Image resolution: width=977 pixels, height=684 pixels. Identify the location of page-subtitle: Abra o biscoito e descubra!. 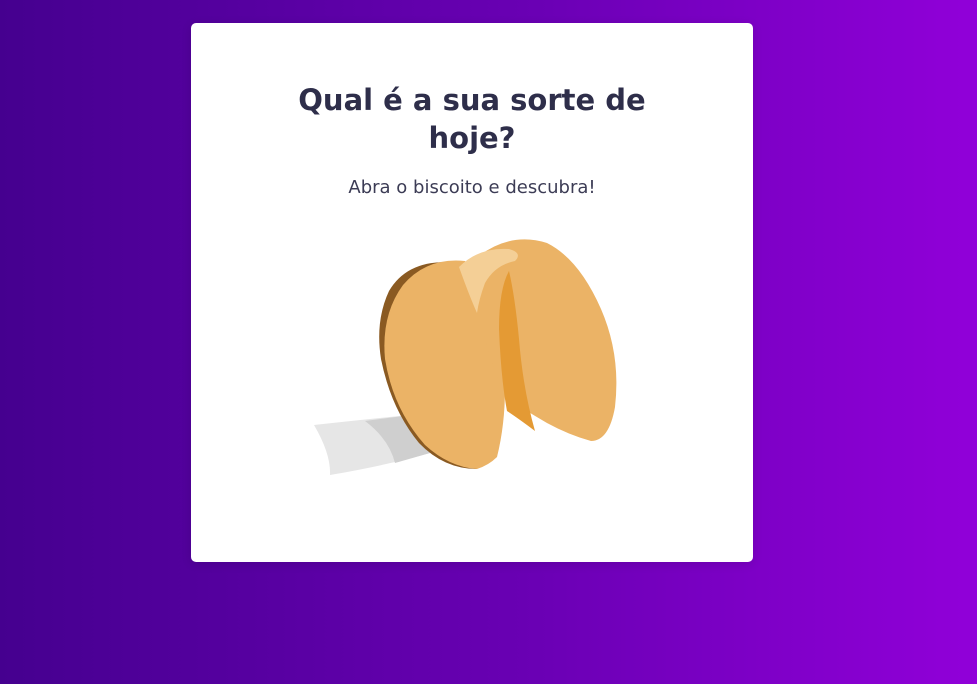
(472, 187).